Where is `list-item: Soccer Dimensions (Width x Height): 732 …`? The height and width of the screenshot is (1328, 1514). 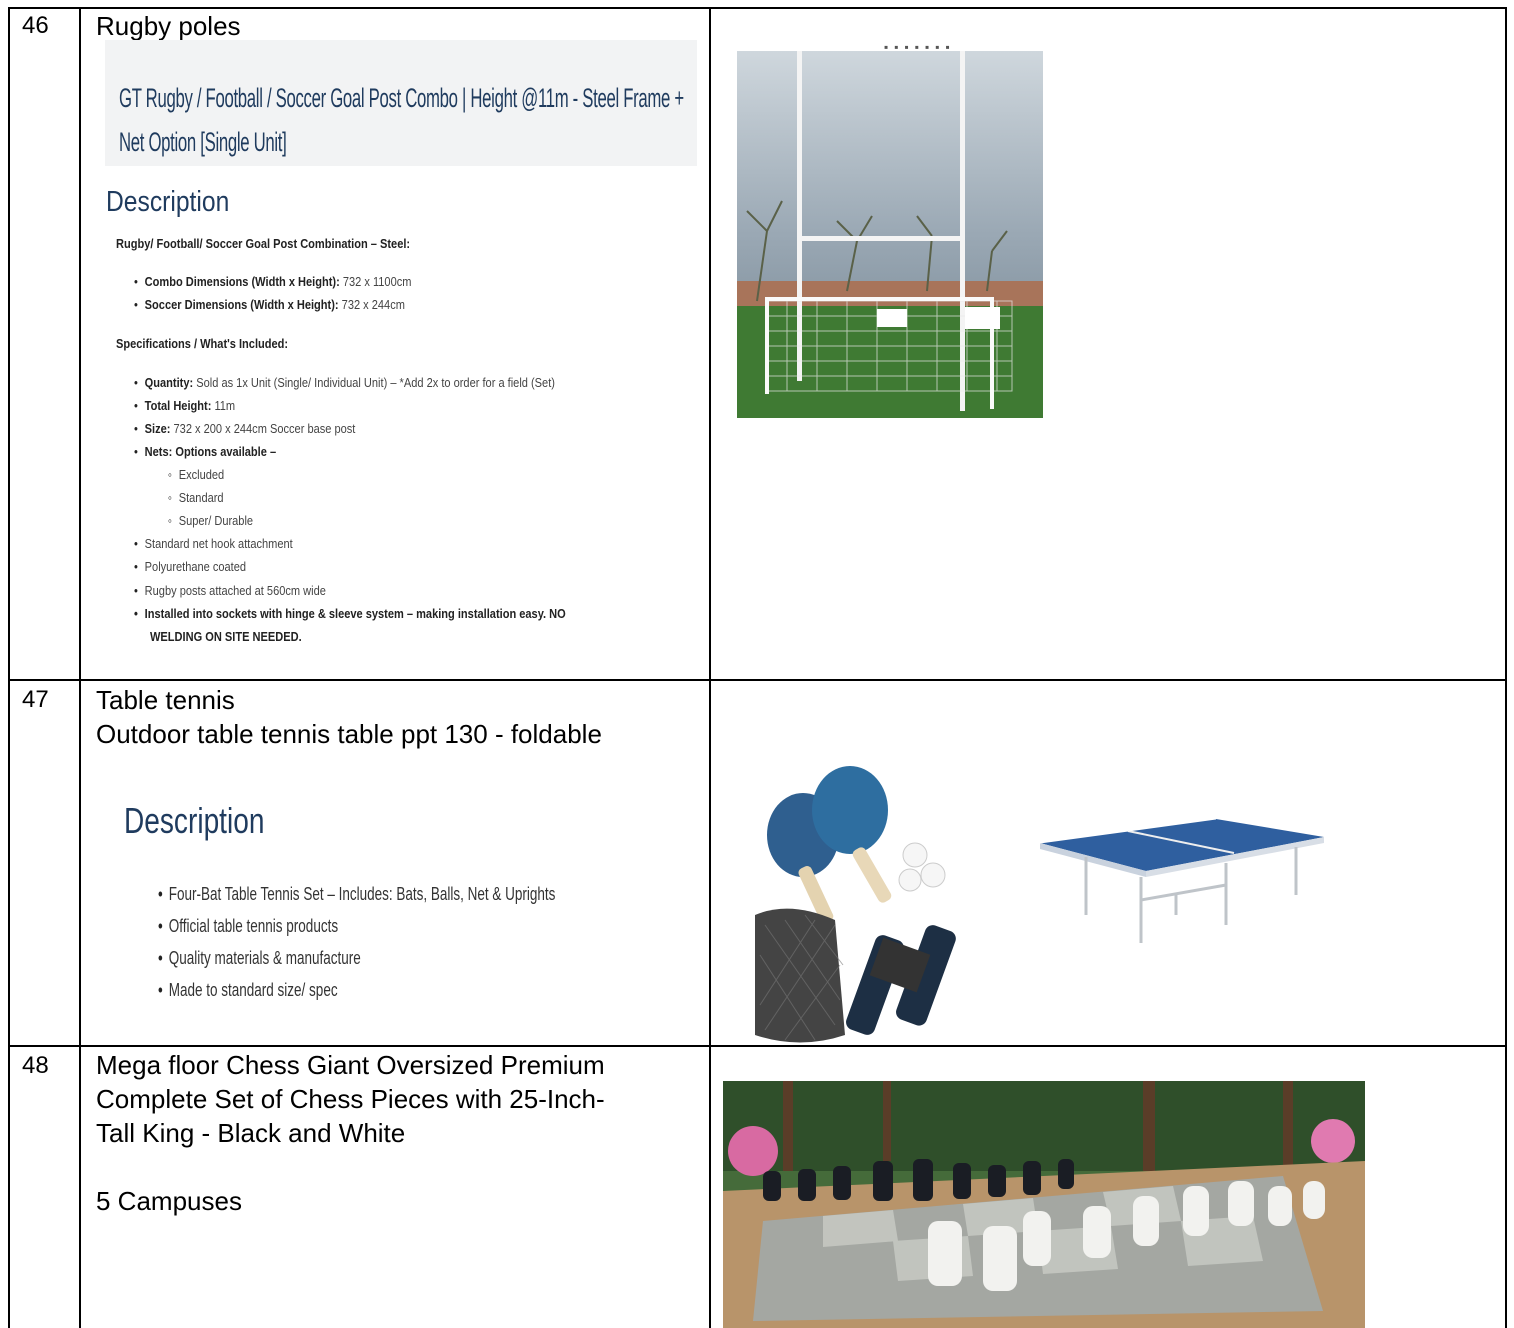 list-item: Soccer Dimensions (Width x Height): 732 … is located at coordinates (269, 304).